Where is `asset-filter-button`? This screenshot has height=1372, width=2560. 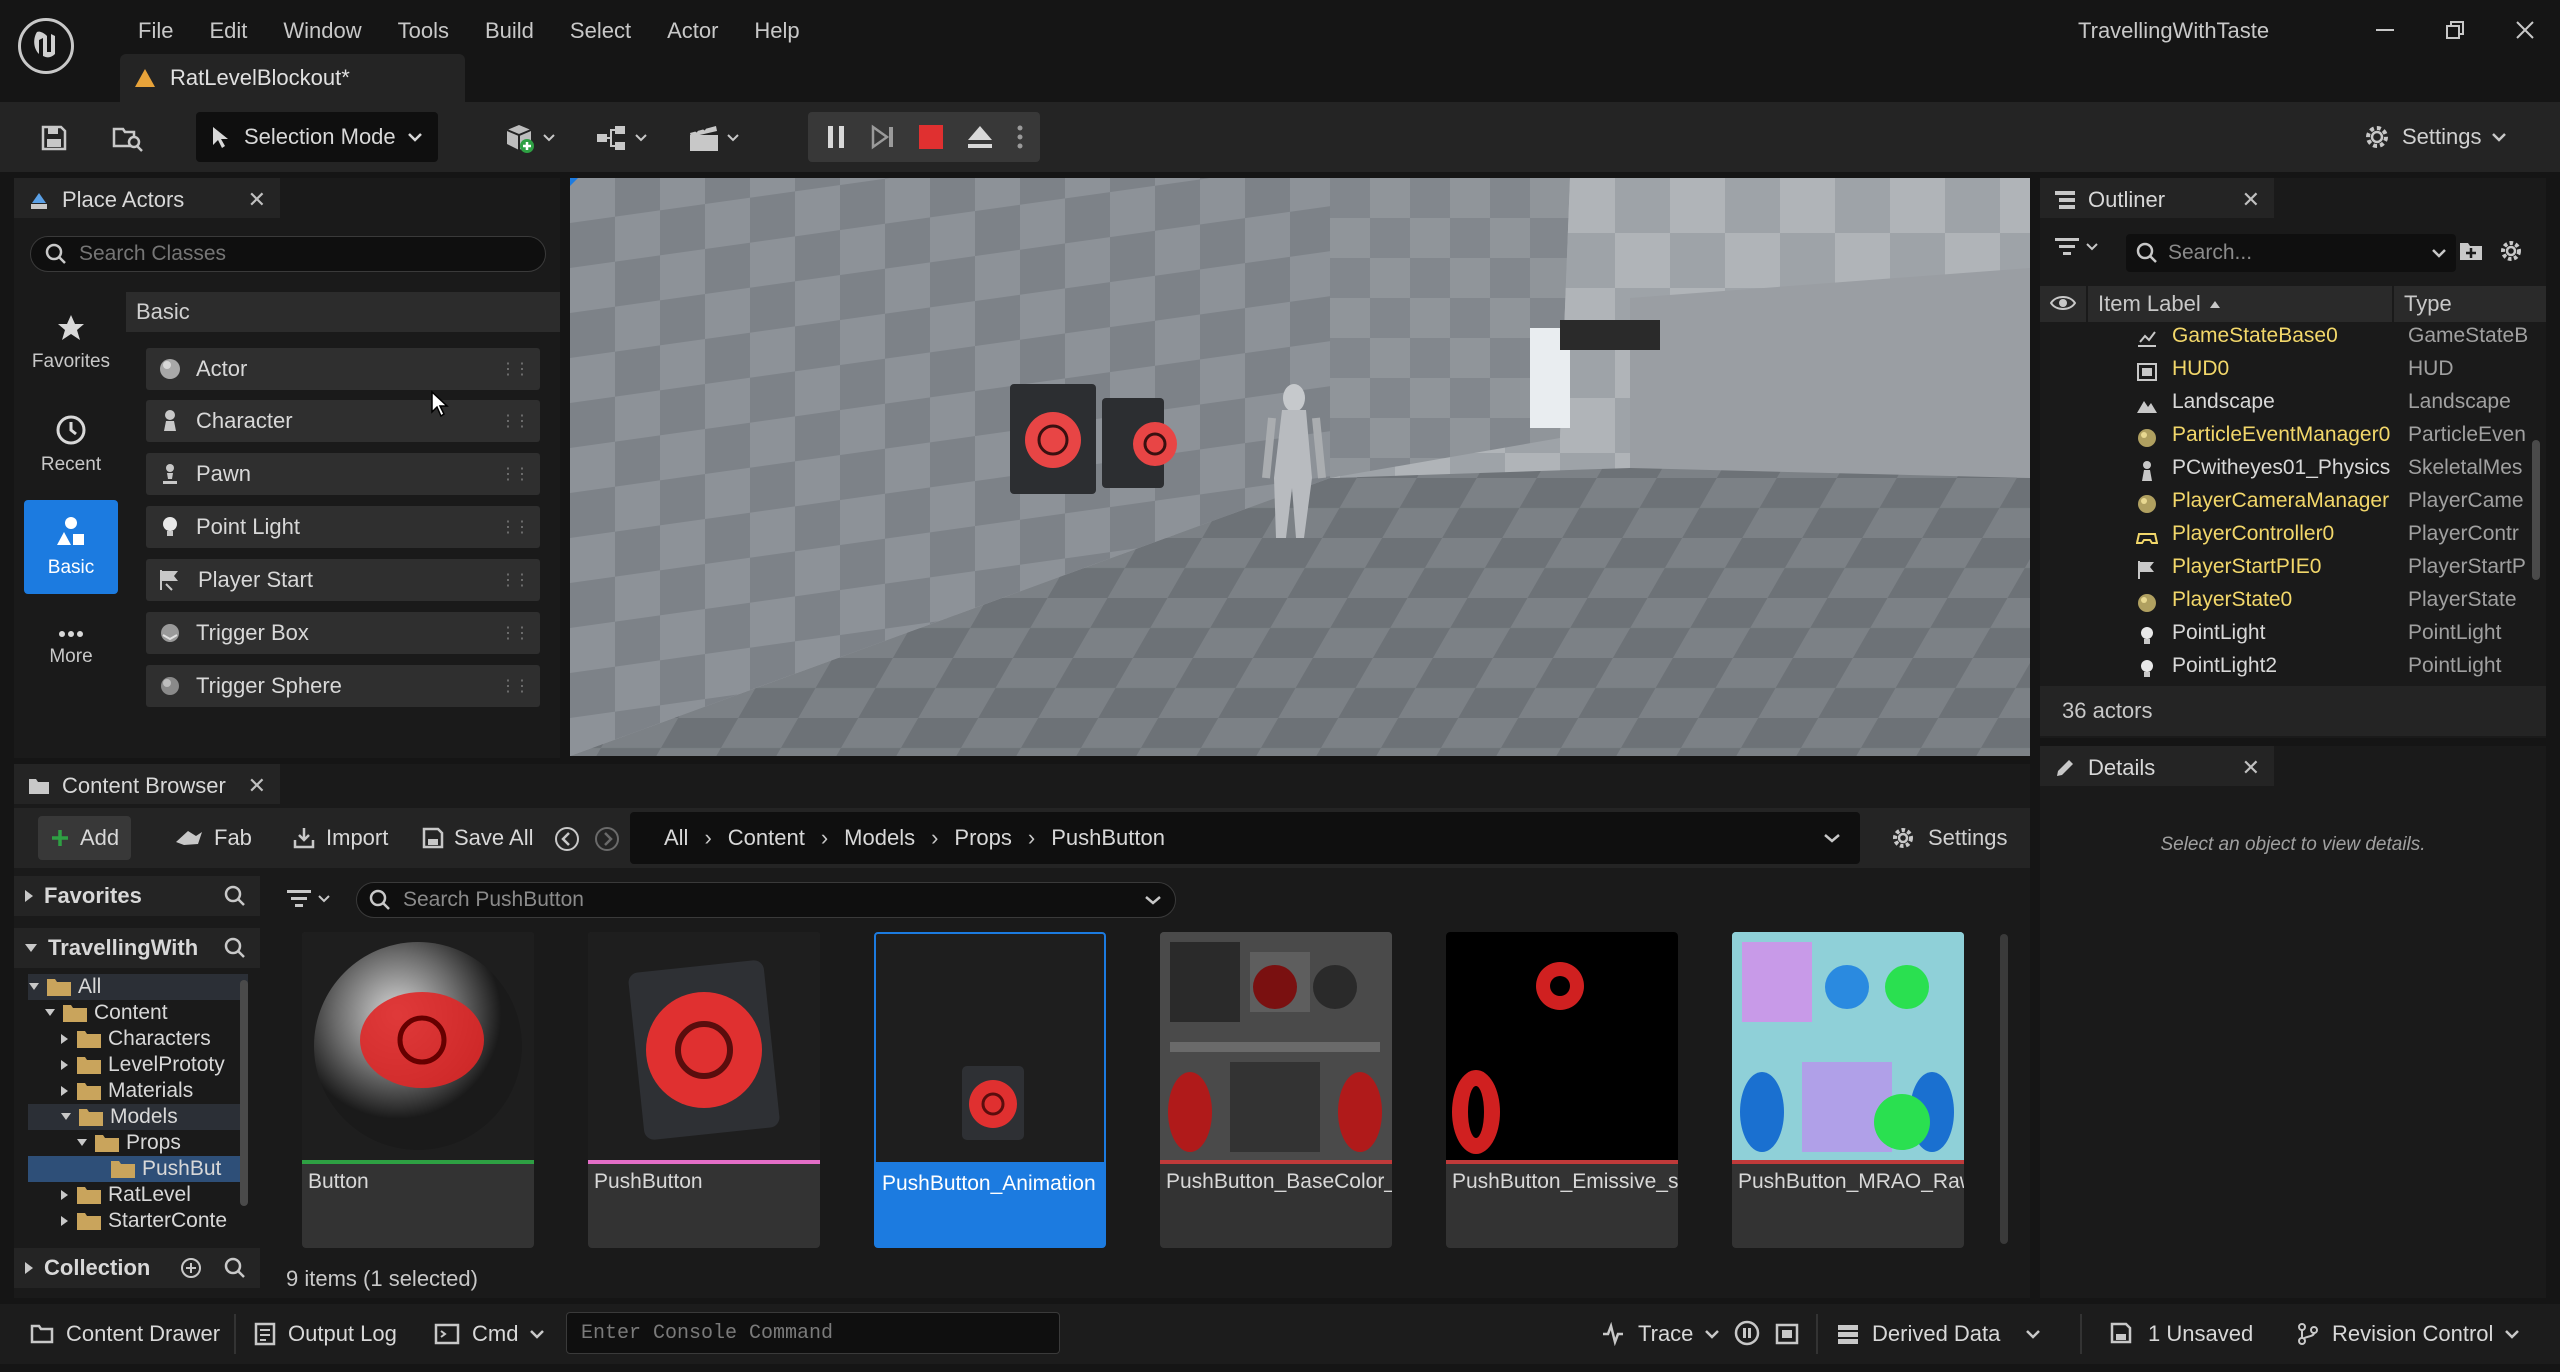
asset-filter-button is located at coordinates (308, 899).